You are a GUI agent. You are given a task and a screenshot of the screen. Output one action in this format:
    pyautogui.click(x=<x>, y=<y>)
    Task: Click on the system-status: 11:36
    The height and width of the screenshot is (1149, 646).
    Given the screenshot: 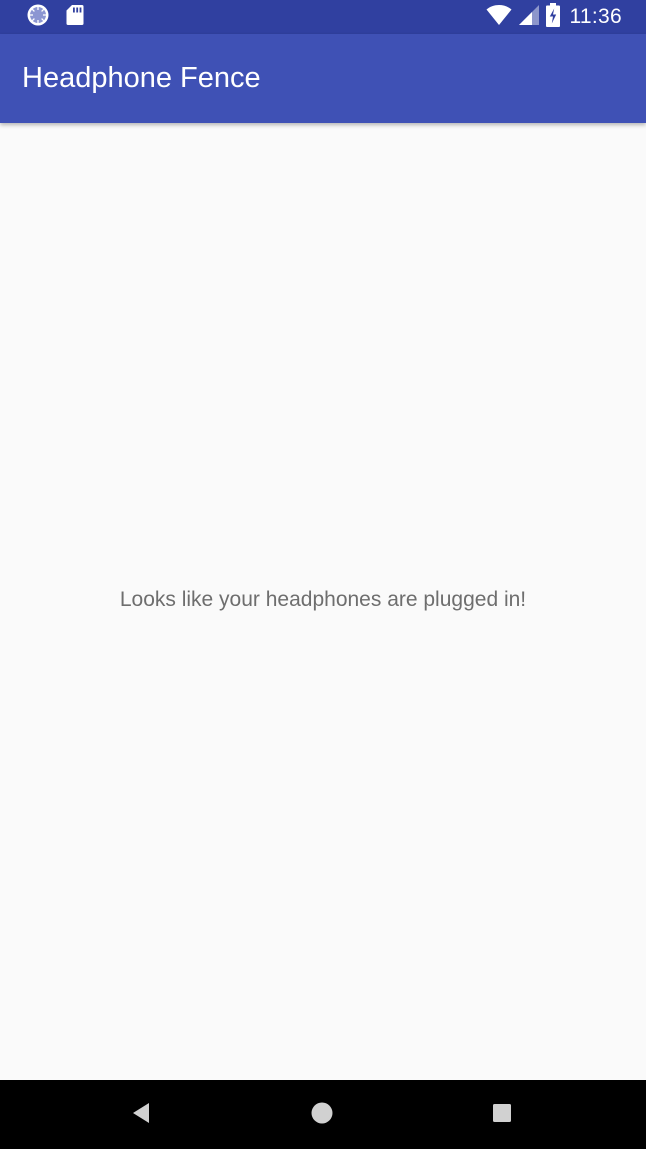 What is the action you would take?
    pyautogui.click(x=554, y=17)
    